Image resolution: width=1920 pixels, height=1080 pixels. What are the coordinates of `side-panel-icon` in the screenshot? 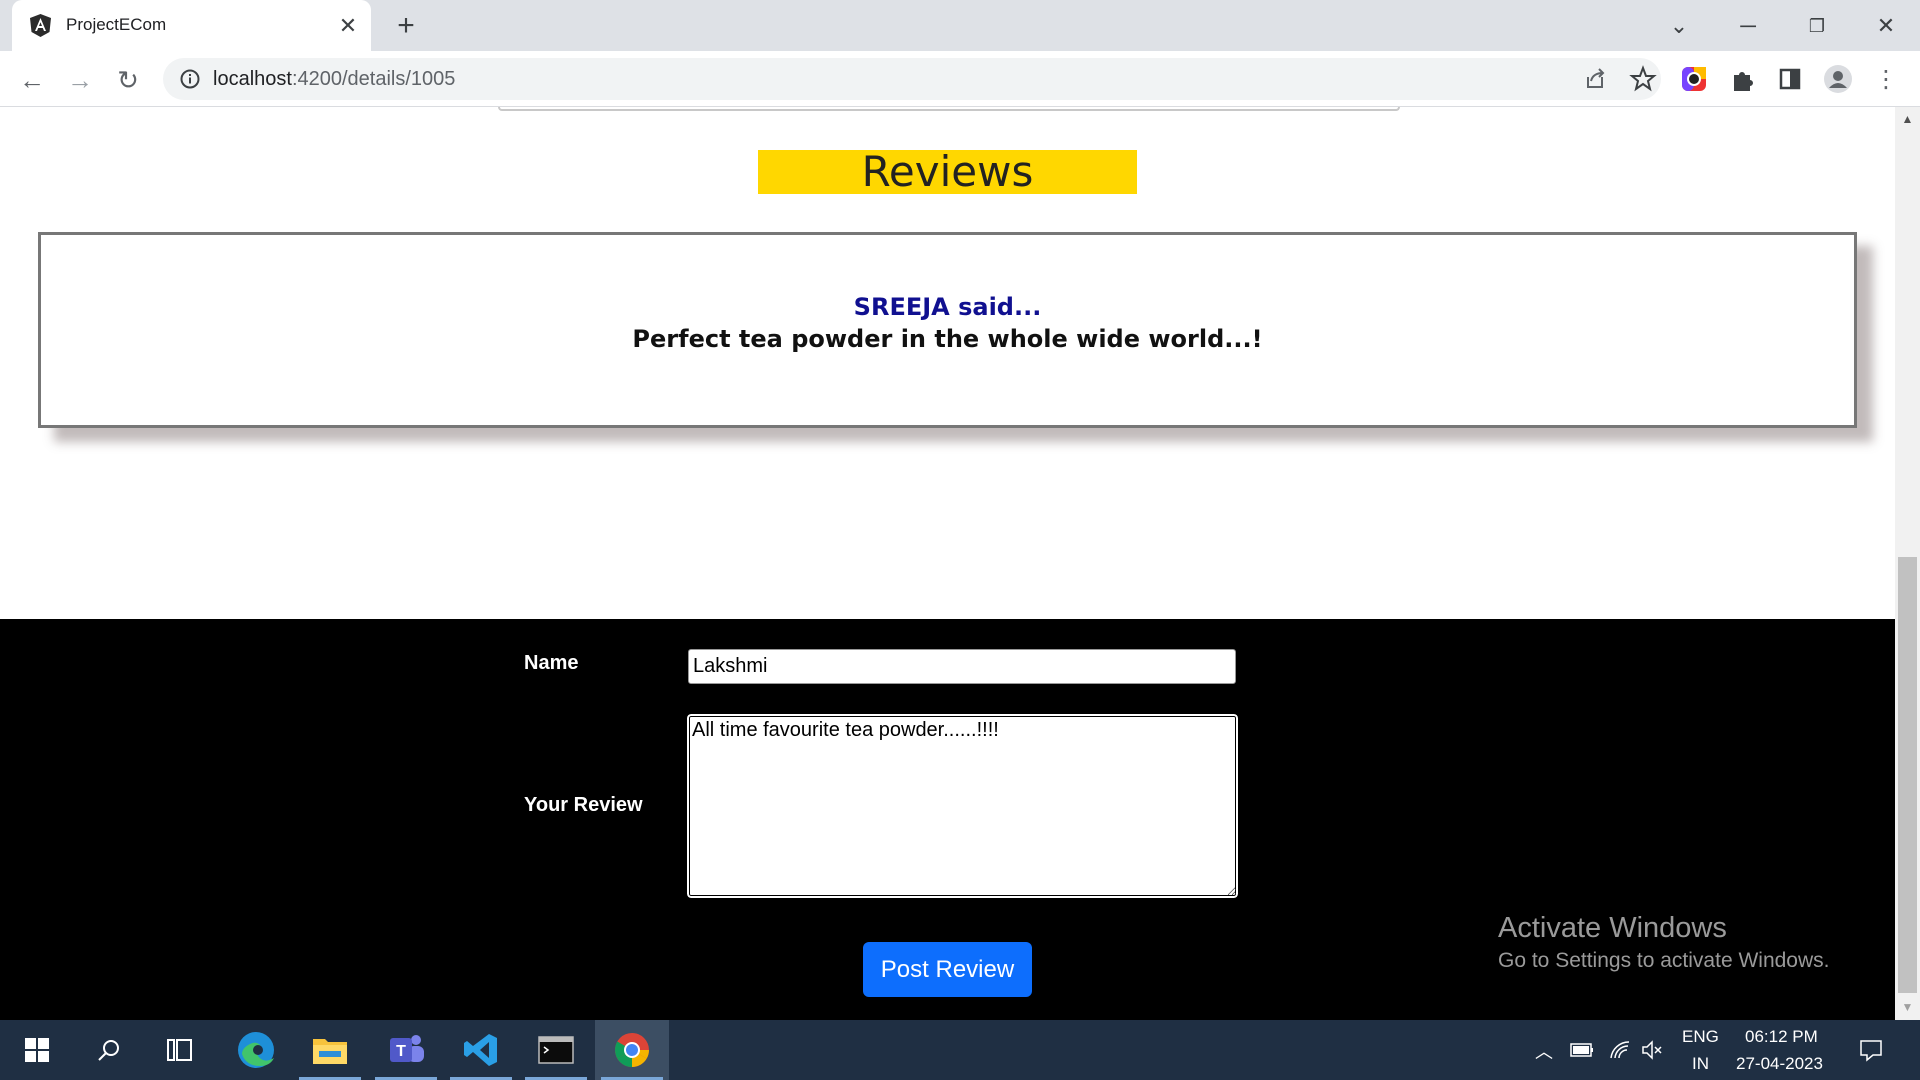 It's located at (1790, 79).